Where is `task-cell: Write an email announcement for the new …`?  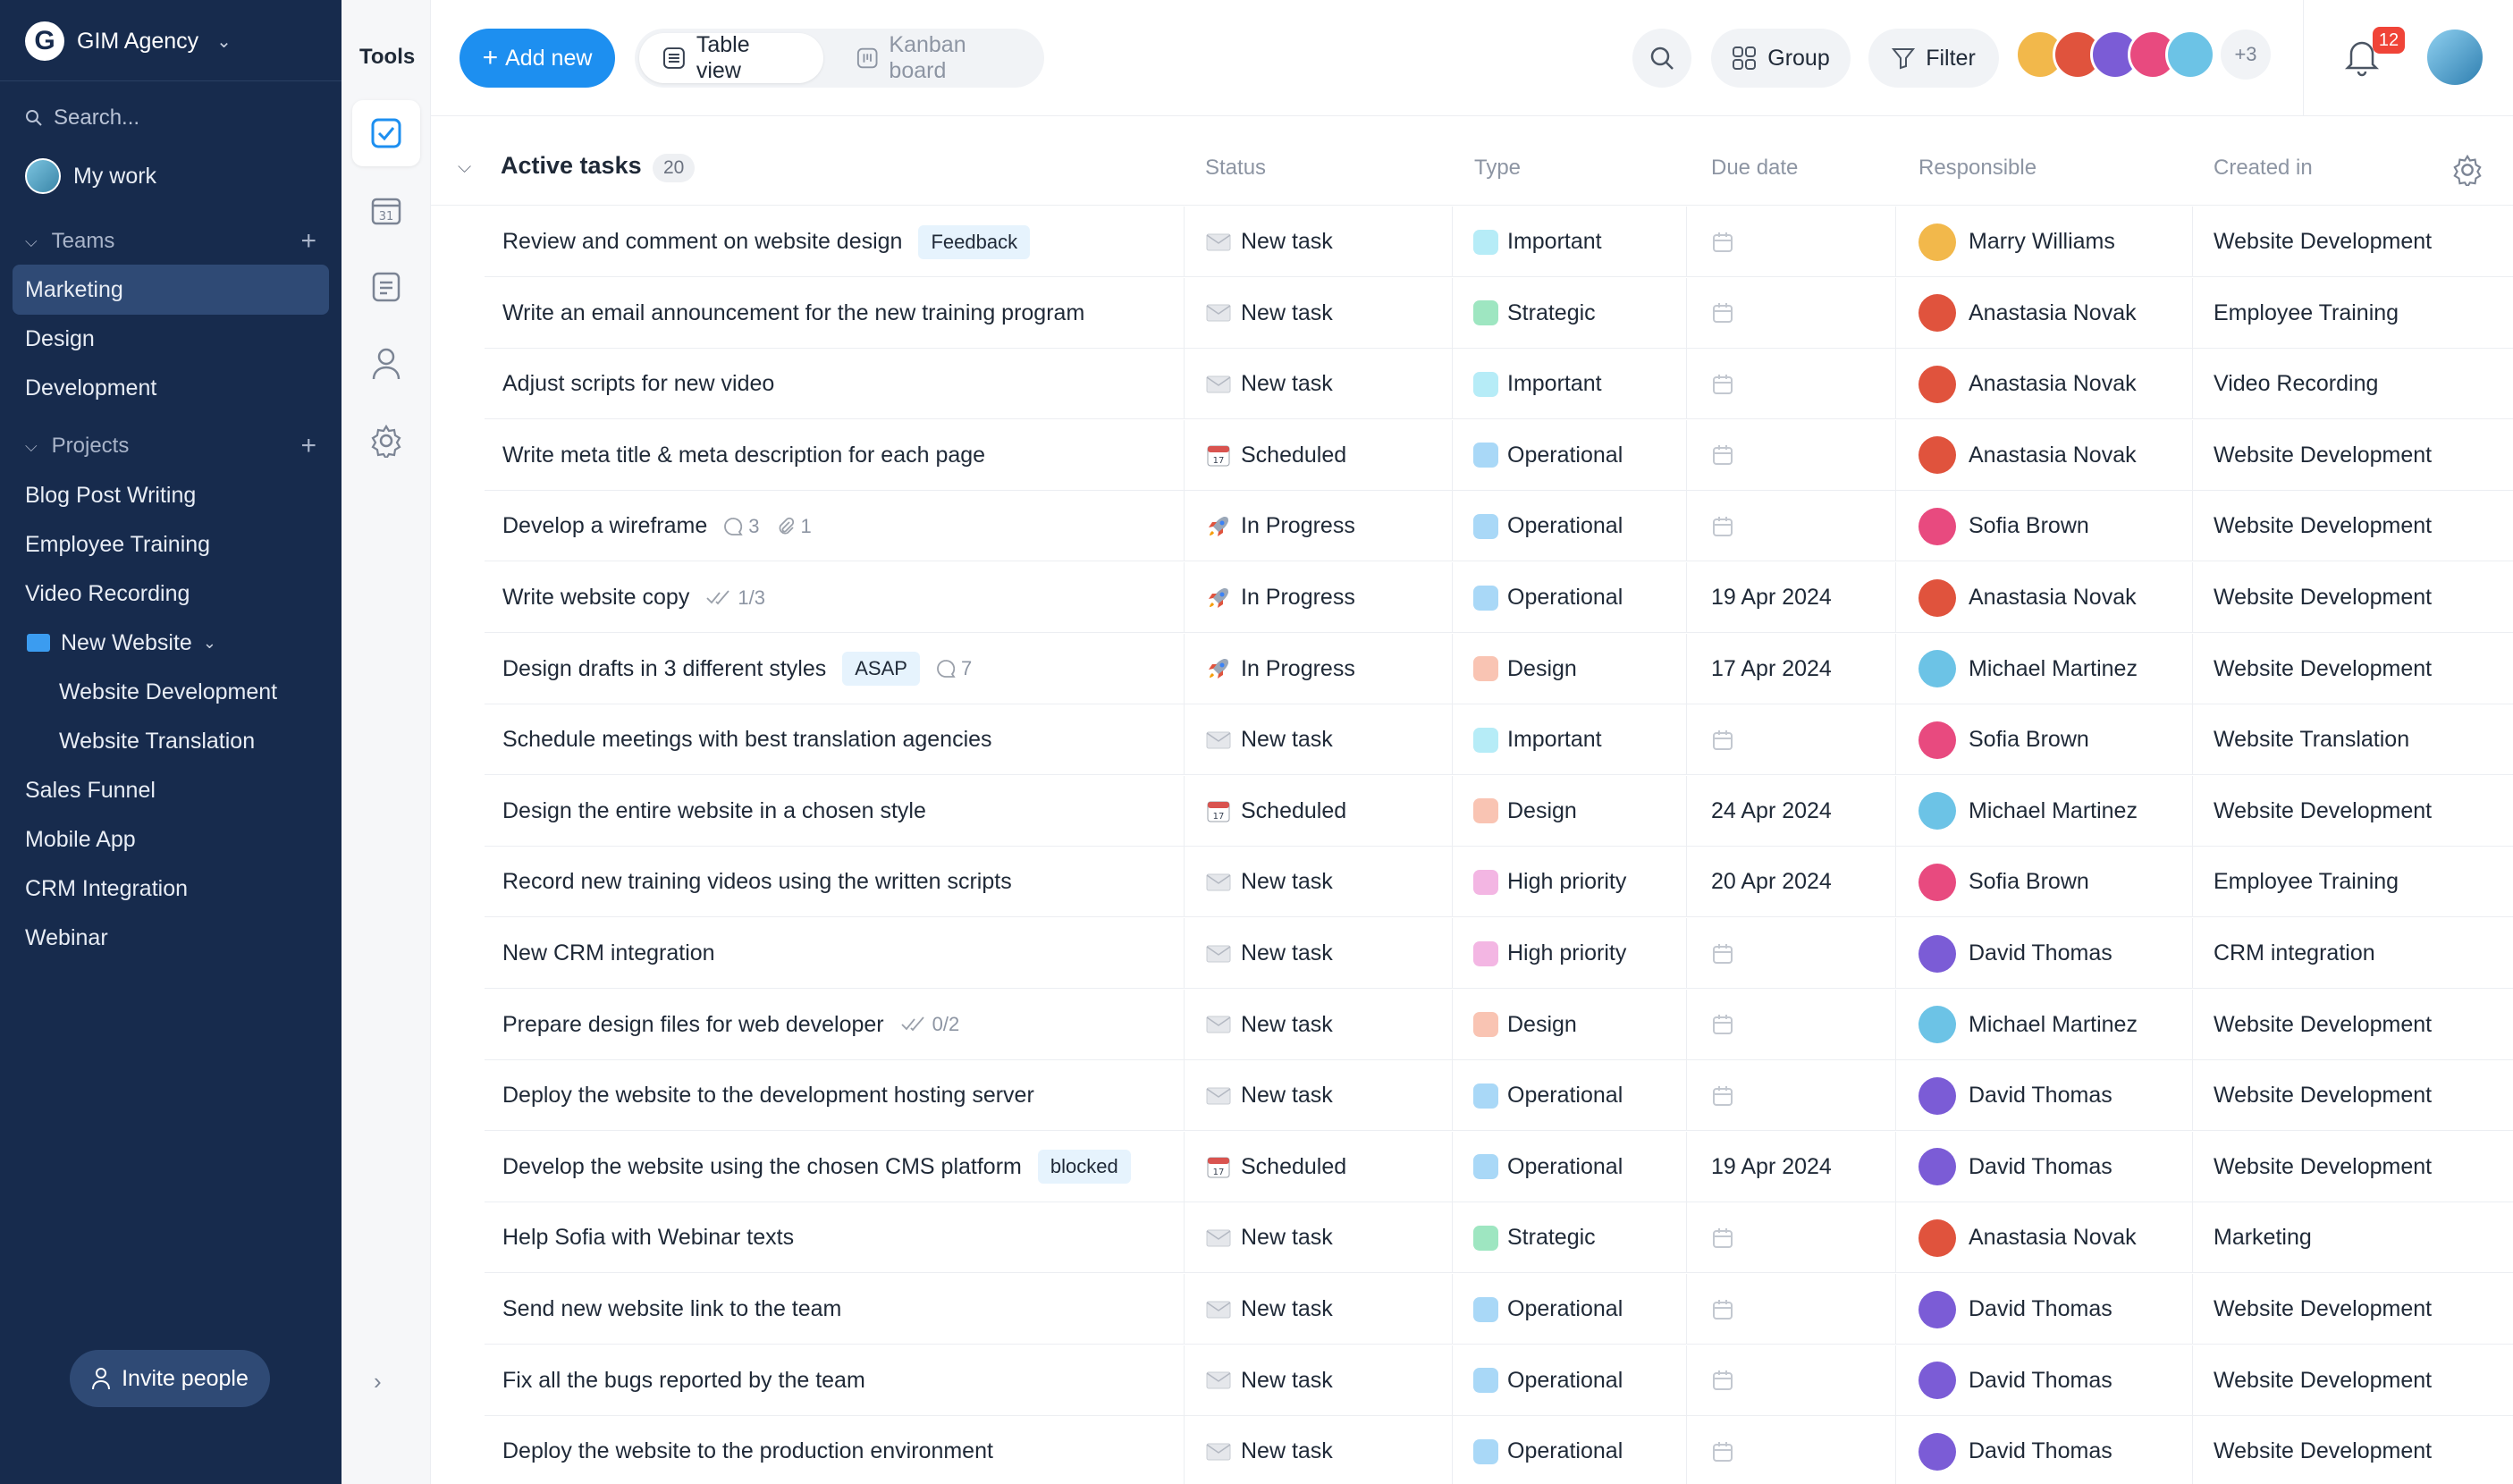 task-cell: Write an email announcement for the new … is located at coordinates (793, 313).